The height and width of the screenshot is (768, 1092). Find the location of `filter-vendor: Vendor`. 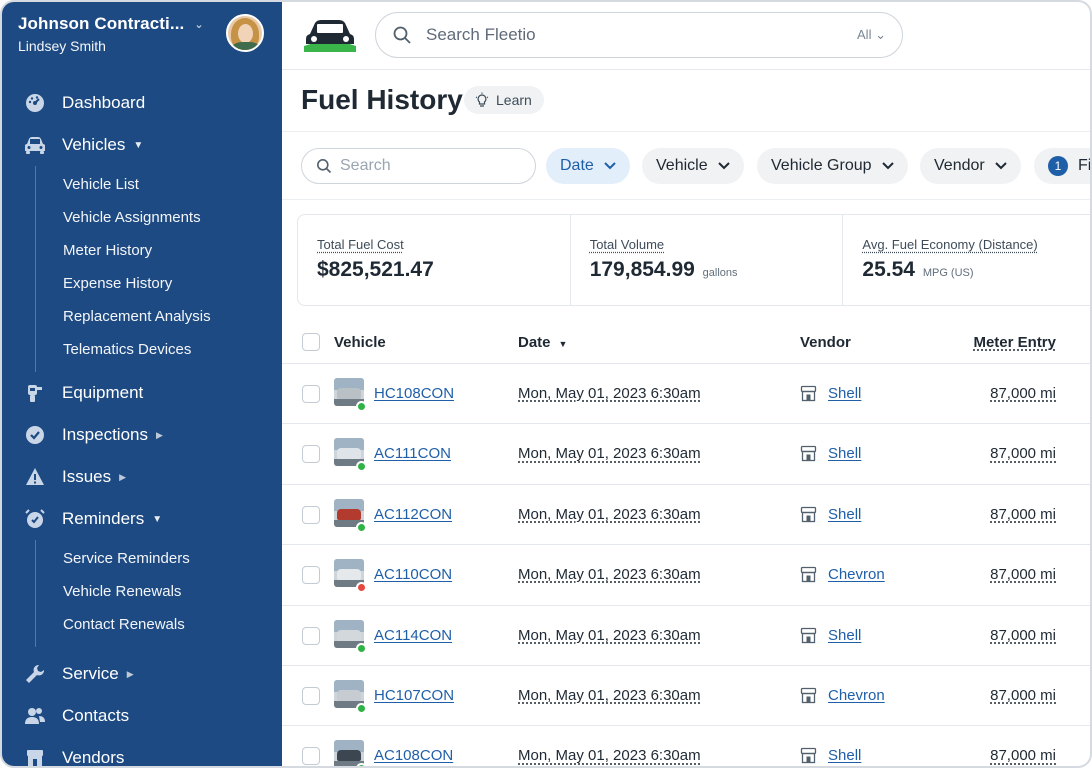

filter-vendor: Vendor is located at coordinates (970, 166).